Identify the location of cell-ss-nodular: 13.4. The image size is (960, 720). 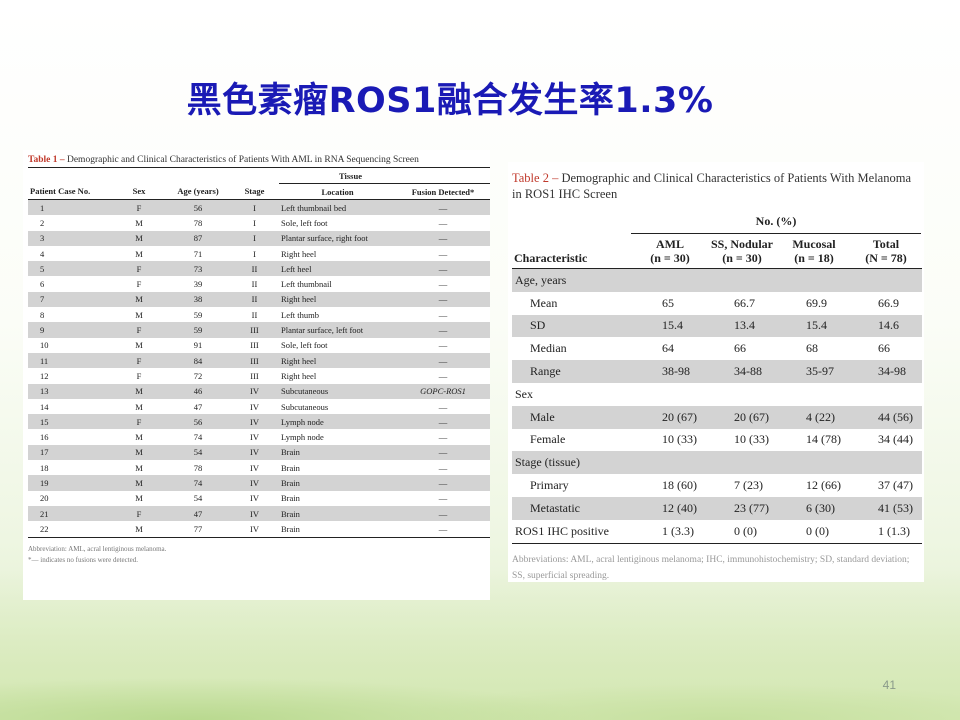
(741, 326).